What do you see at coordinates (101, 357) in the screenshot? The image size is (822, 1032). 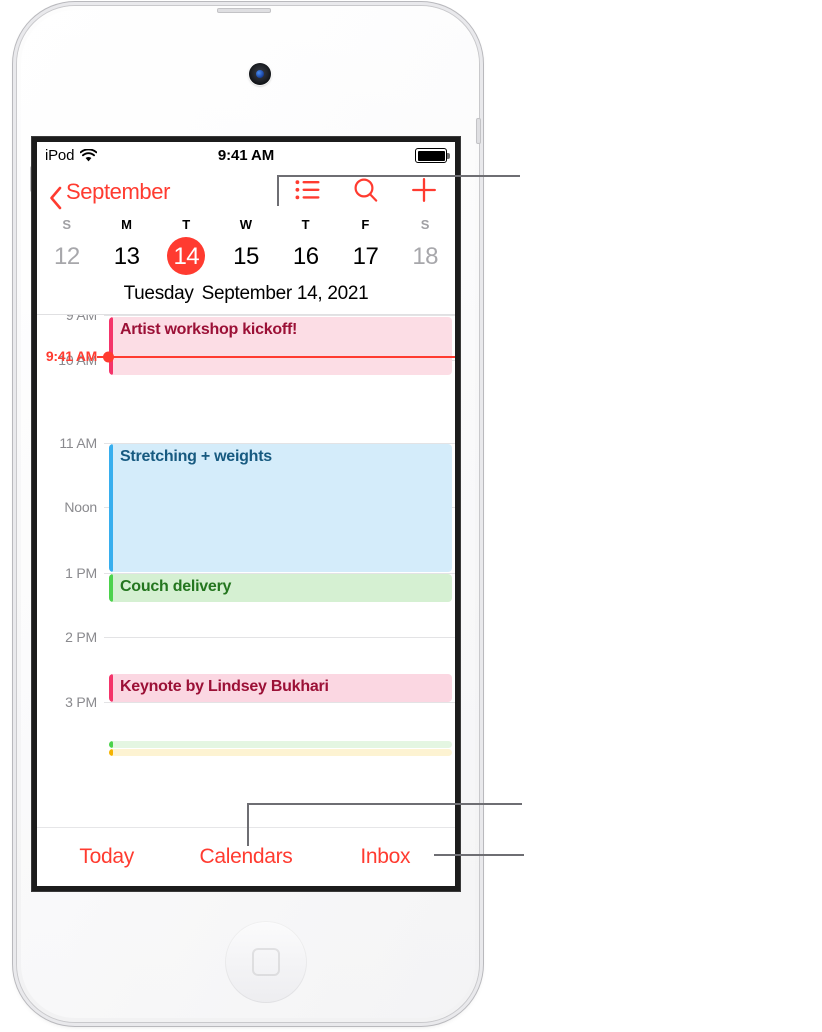 I see `current-time-tick` at bounding box center [101, 357].